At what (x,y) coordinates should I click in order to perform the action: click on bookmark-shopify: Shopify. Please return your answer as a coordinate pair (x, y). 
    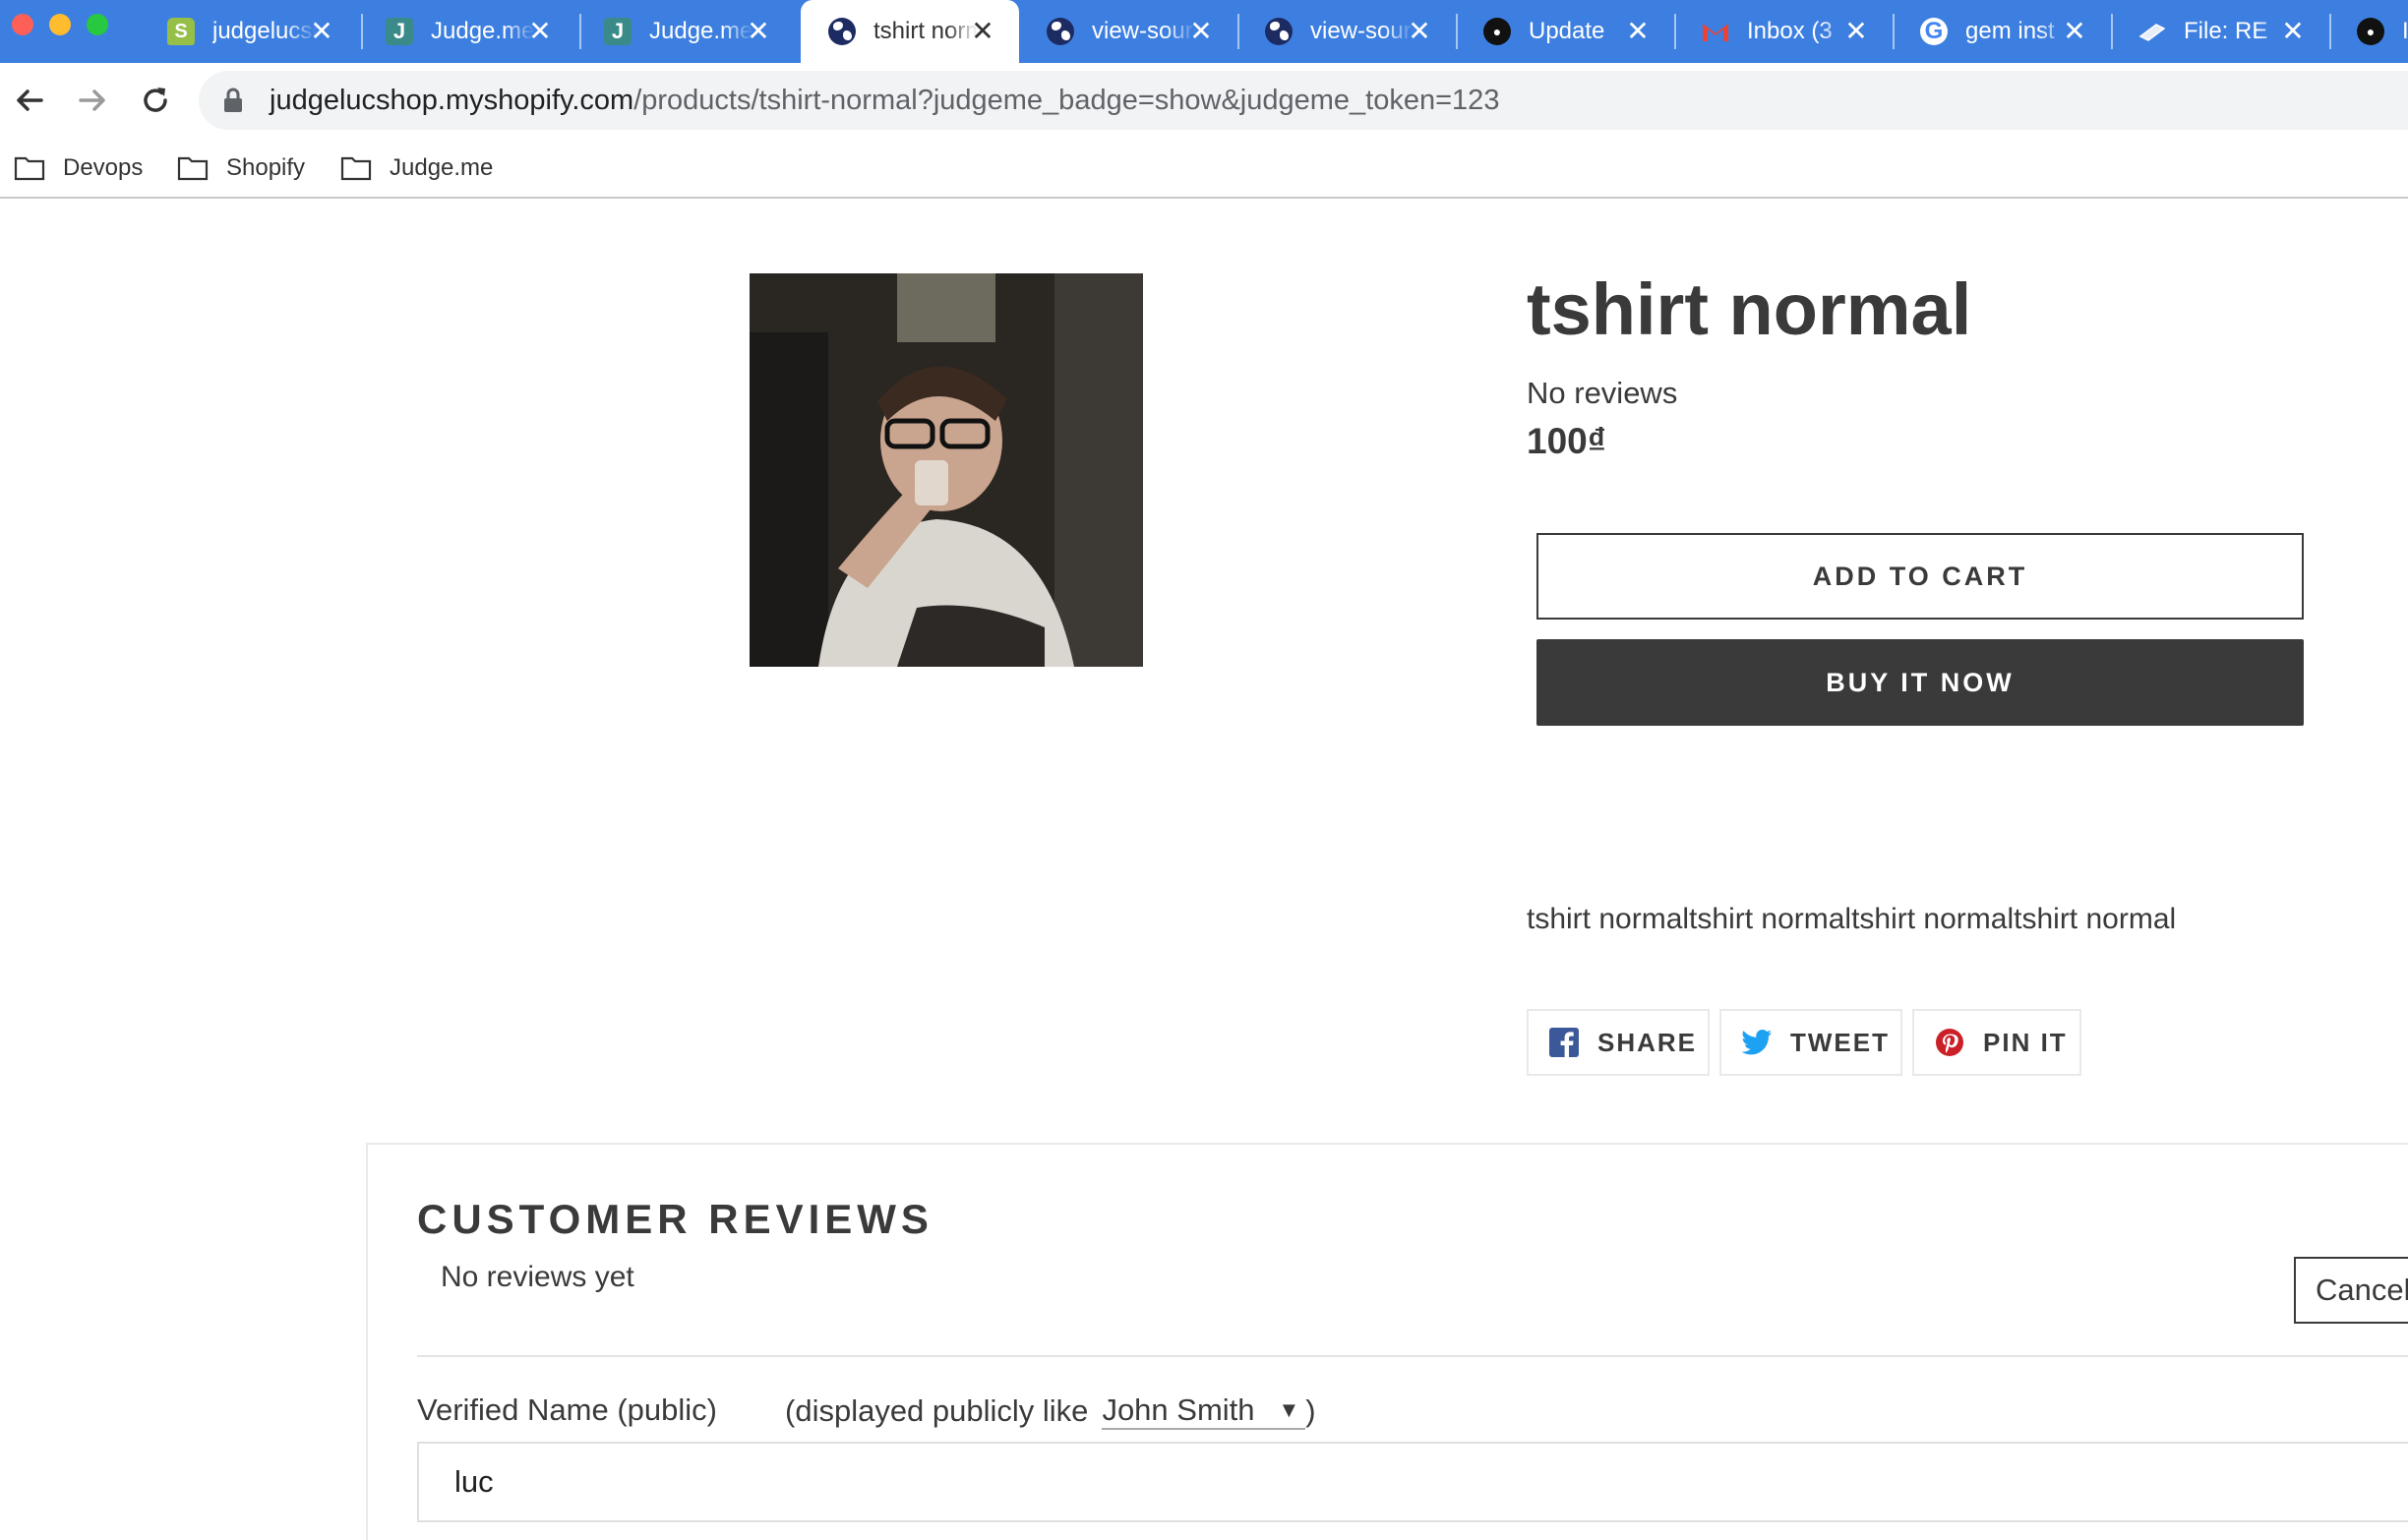
    Looking at the image, I should click on (241, 168).